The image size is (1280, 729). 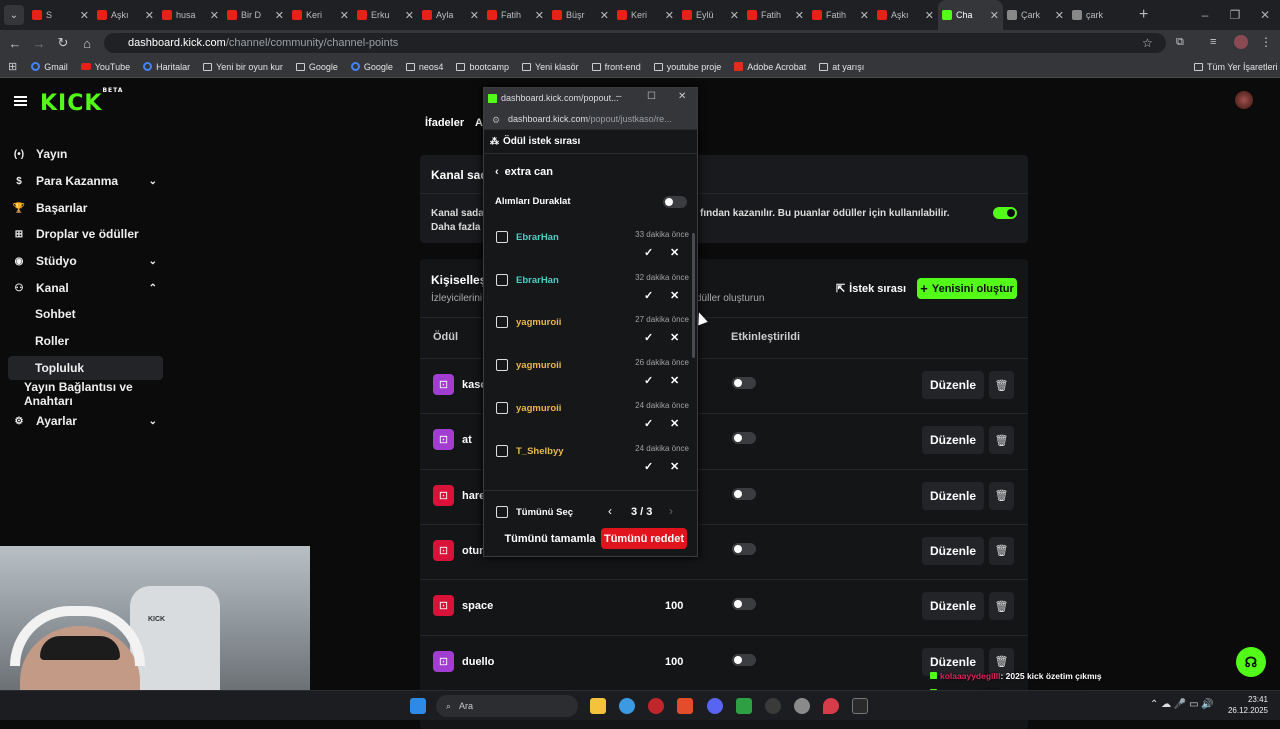 I want to click on sidebar-item-chat: Sohbet, so click(x=85, y=314).